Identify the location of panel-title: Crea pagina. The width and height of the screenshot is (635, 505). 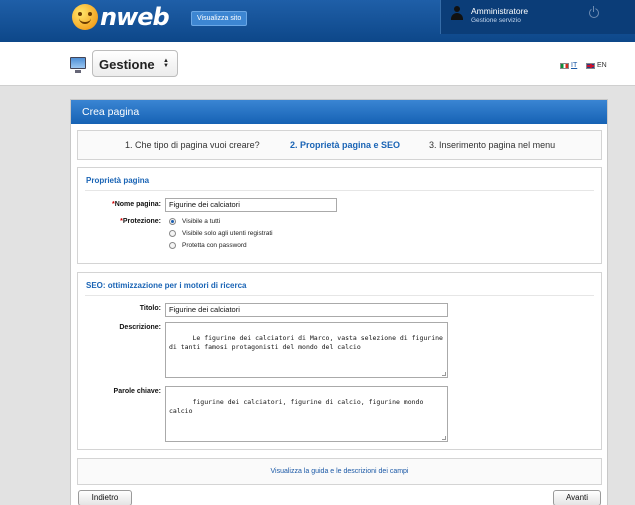
(339, 112).